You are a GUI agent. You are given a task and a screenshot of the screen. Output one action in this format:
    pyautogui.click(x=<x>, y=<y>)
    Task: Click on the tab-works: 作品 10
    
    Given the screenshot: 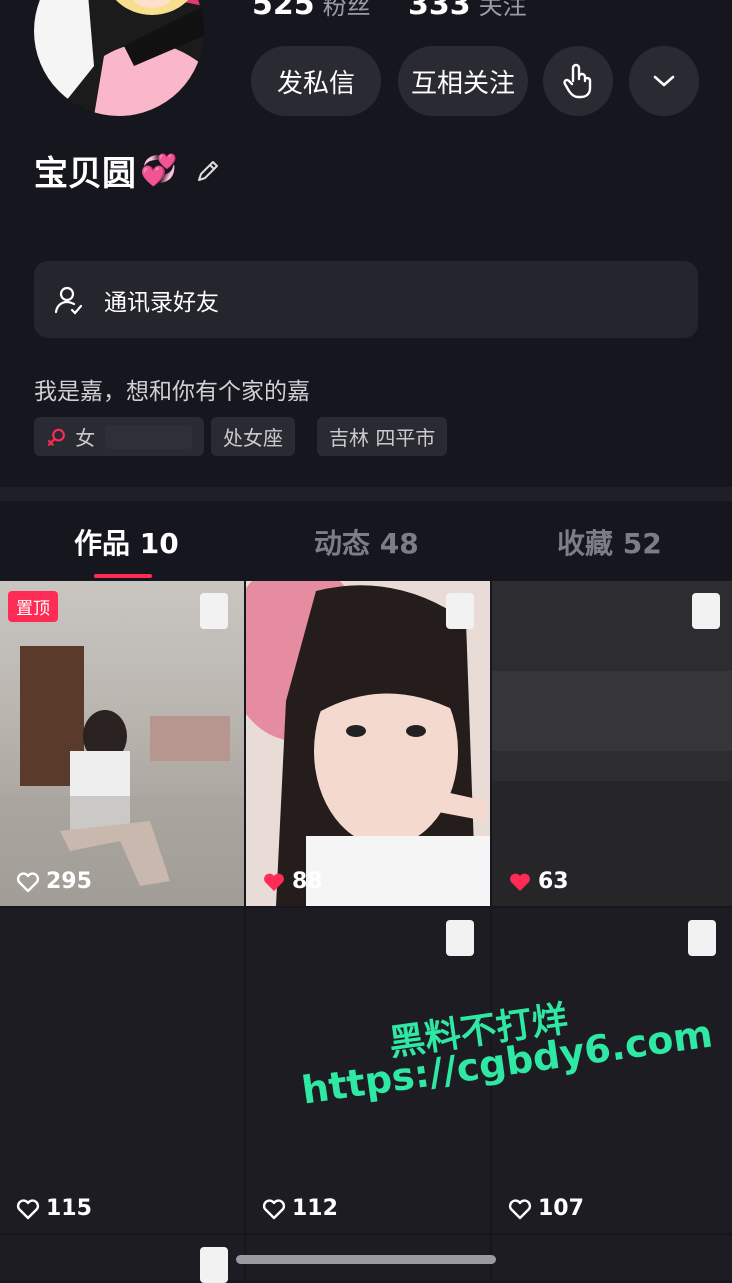 What is the action you would take?
    pyautogui.click(x=126, y=542)
    